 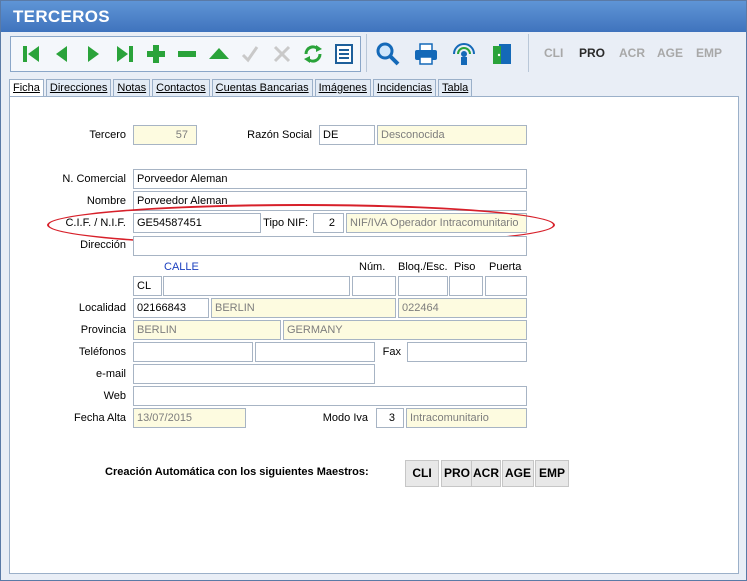 I want to click on add-icon, so click(x=155, y=54).